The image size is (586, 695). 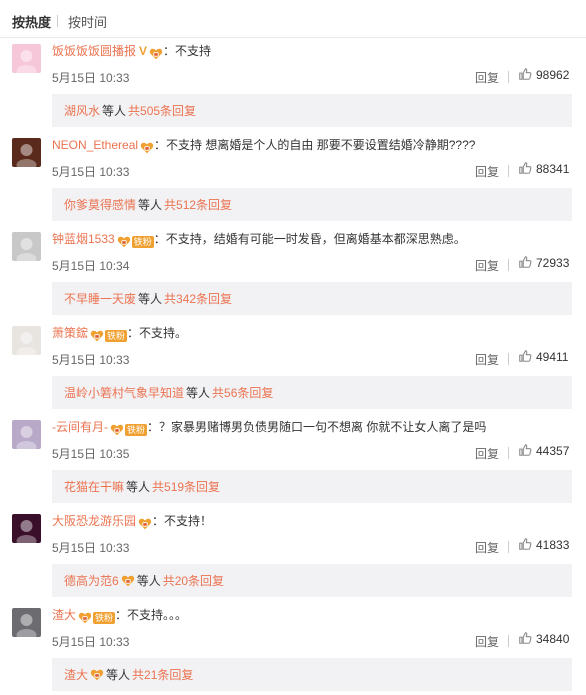 What do you see at coordinates (269, 428) in the screenshot?
I see `comment-header: -云间有月- 铁粉 ：？家暴男赌博男负债男随口一句不想离 你就不让女人离了是吗` at bounding box center [269, 428].